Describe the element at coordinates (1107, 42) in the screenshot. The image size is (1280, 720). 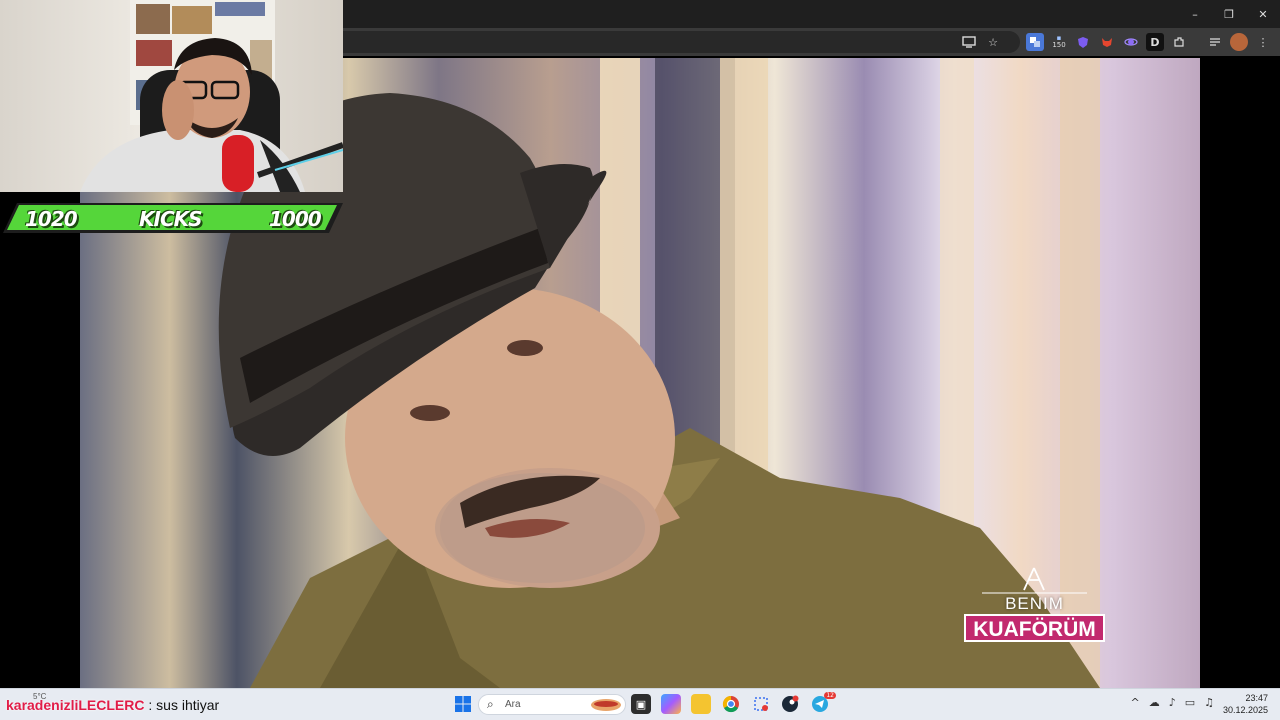
I see `fox-extension-icon` at that location.